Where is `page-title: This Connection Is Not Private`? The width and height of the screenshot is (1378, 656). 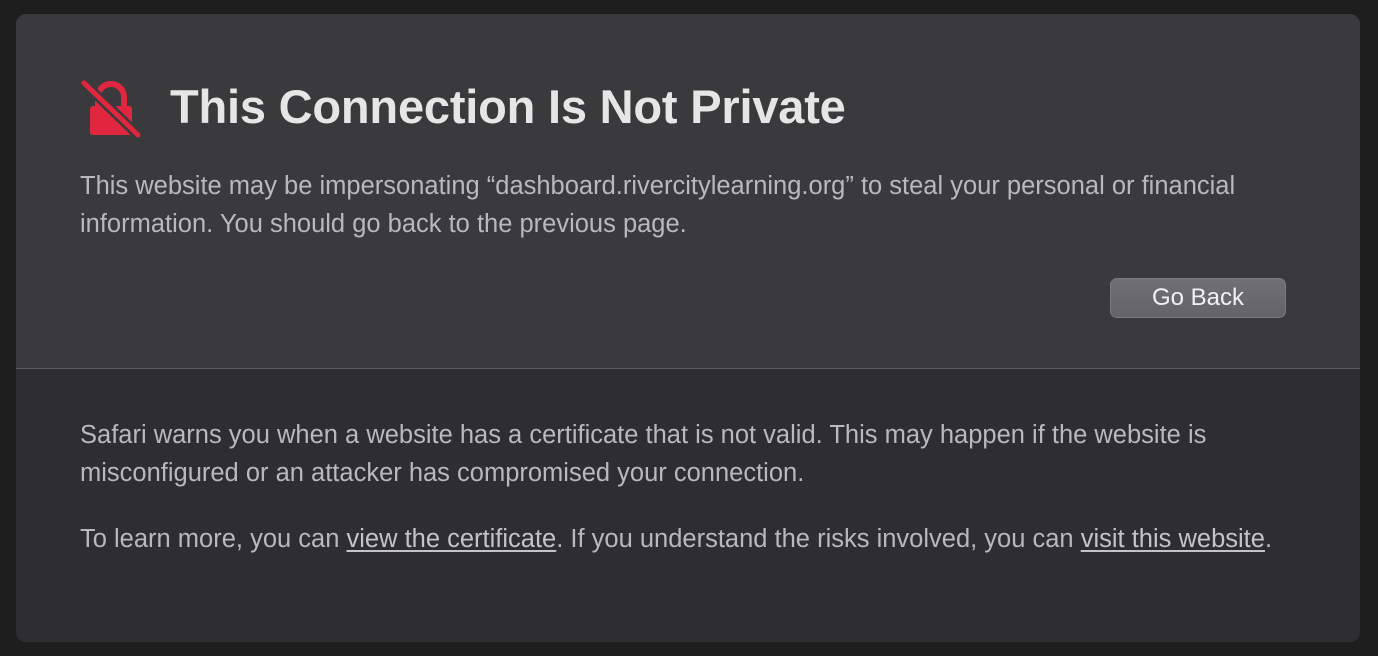 page-title: This Connection Is Not Private is located at coordinates (508, 106).